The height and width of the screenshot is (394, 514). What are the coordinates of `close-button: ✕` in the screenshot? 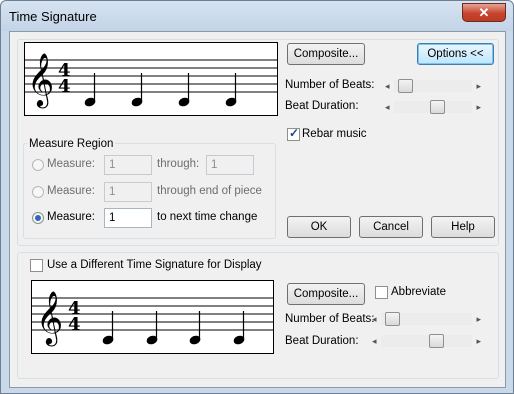 It's located at (484, 12).